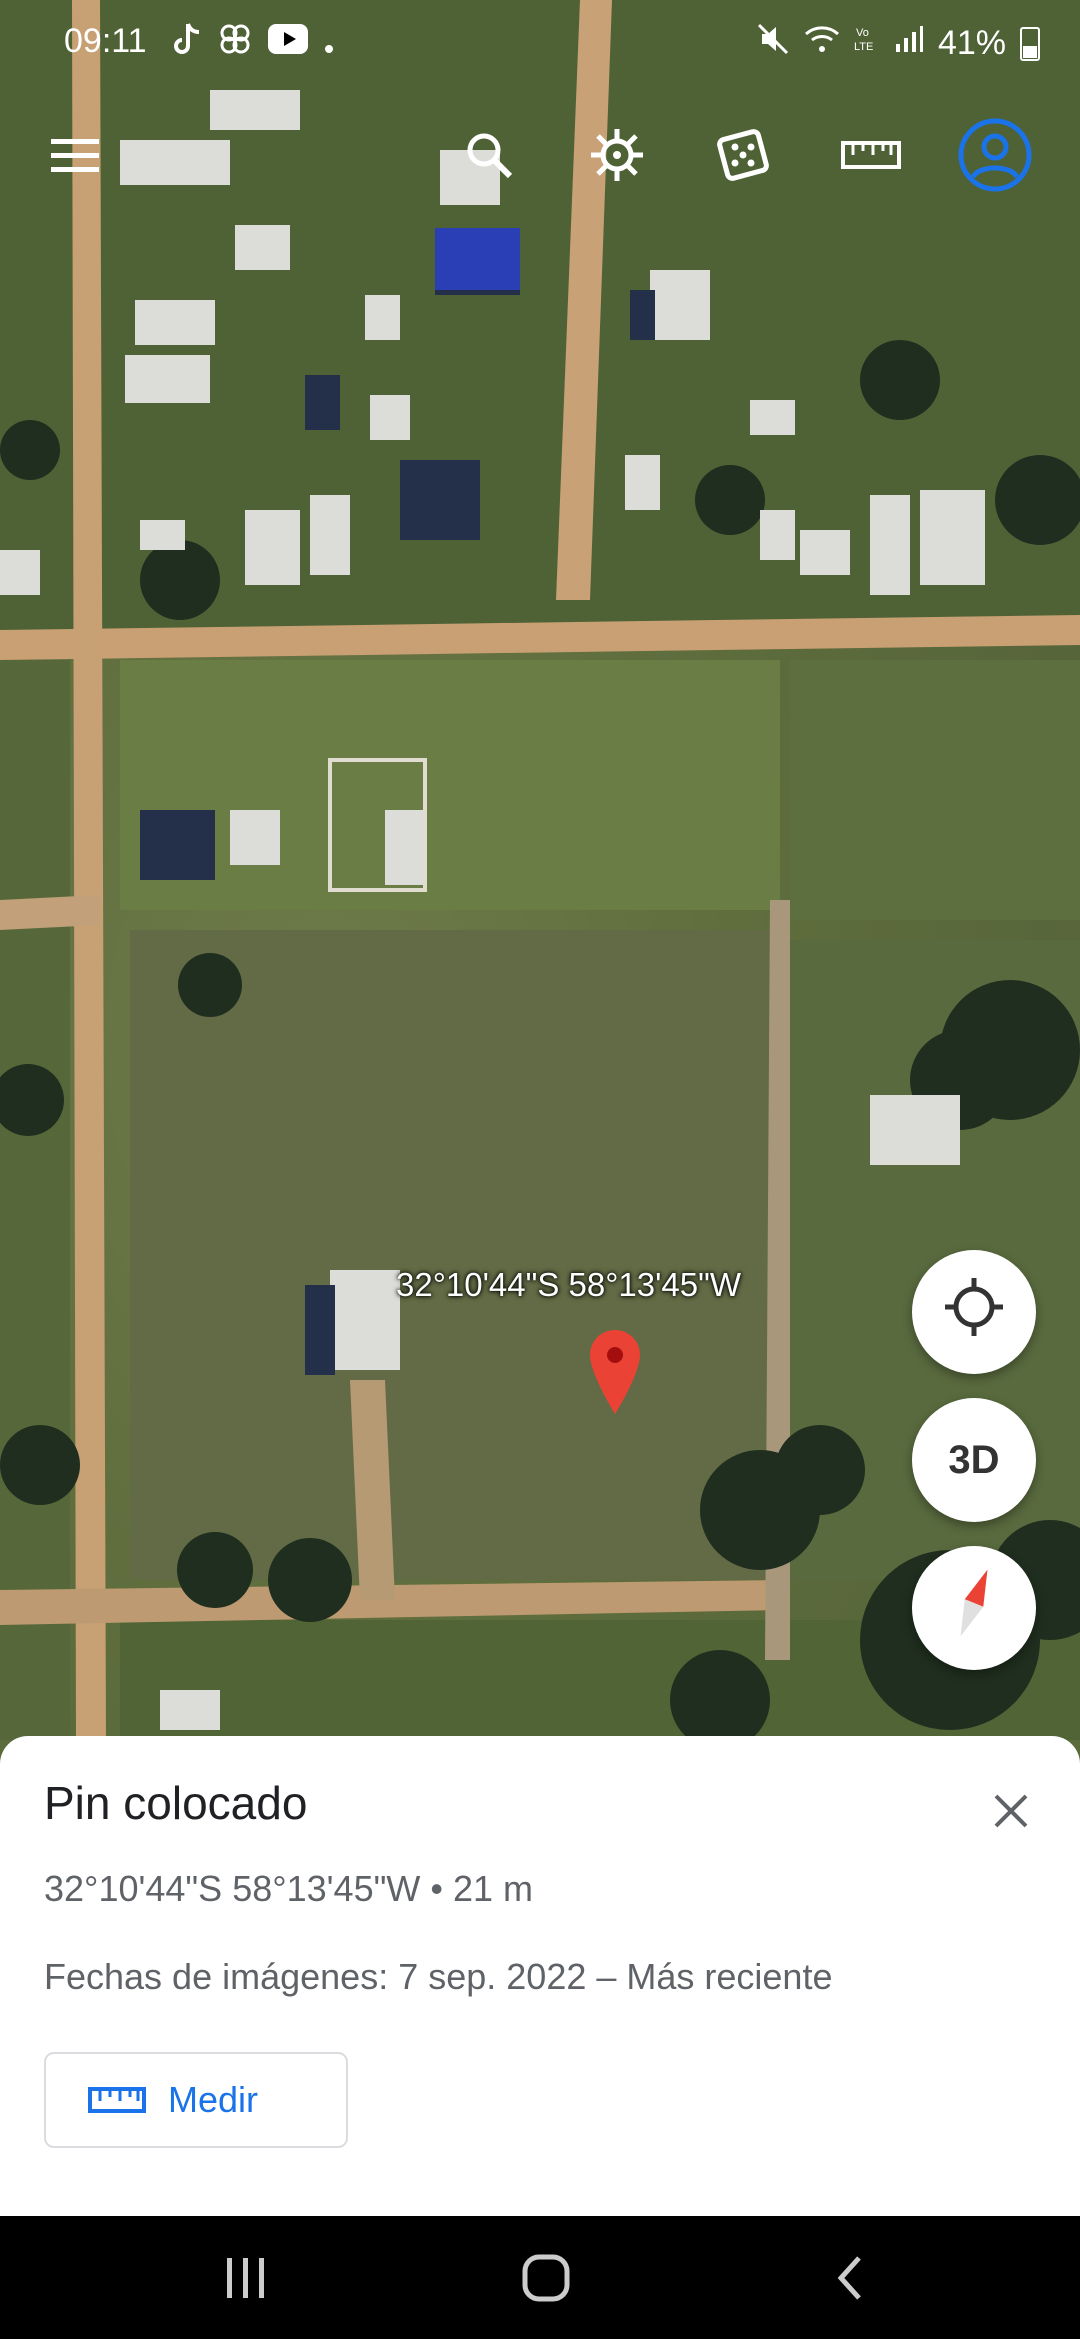 This screenshot has width=1080, height=2339. Describe the element at coordinates (995, 155) in the screenshot. I see `account-icon` at that location.